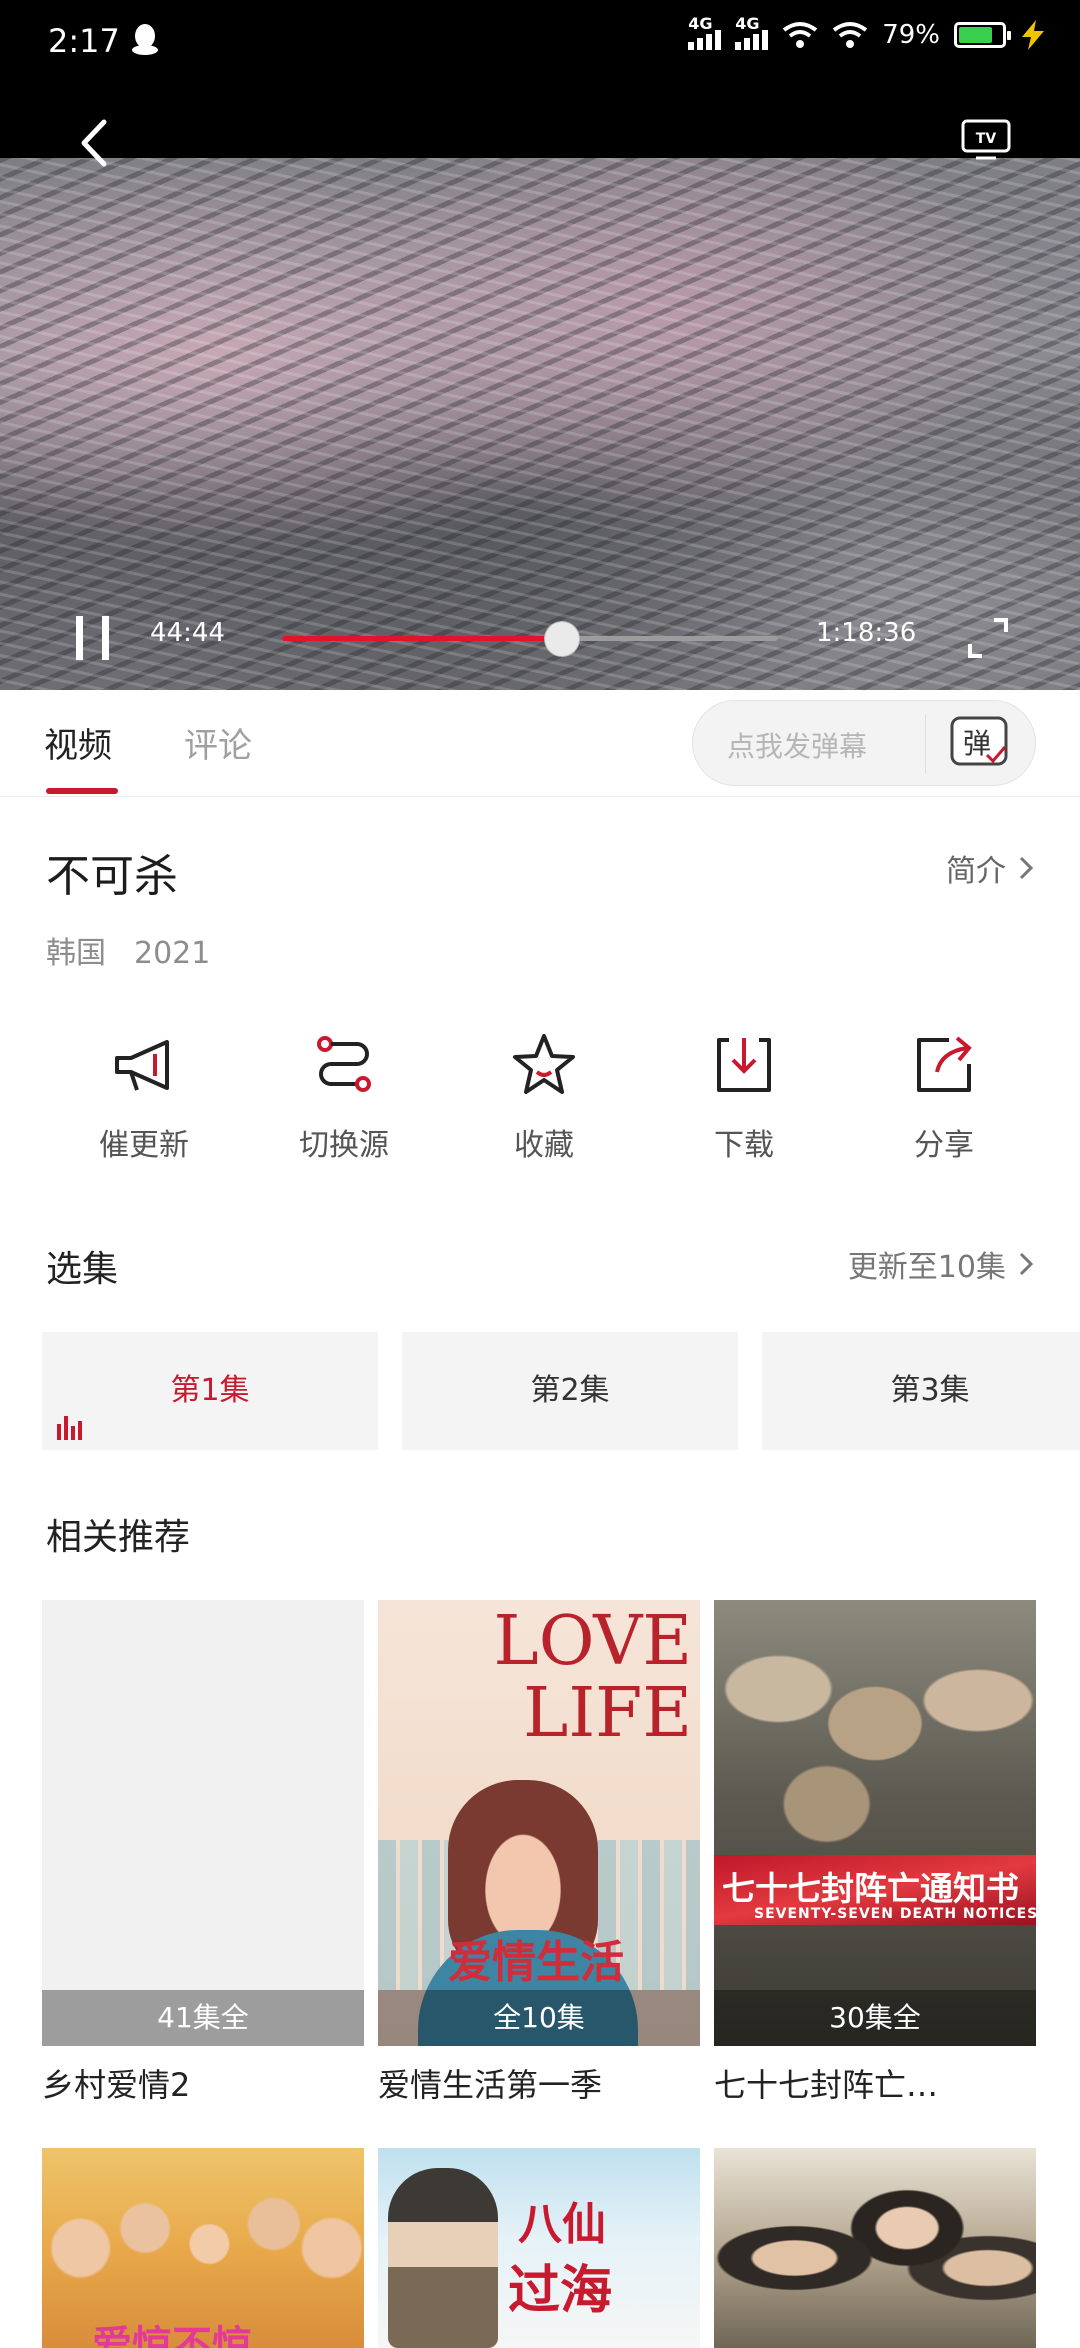 The image size is (1080, 2348). I want to click on tab-video: 视频, so click(78, 742).